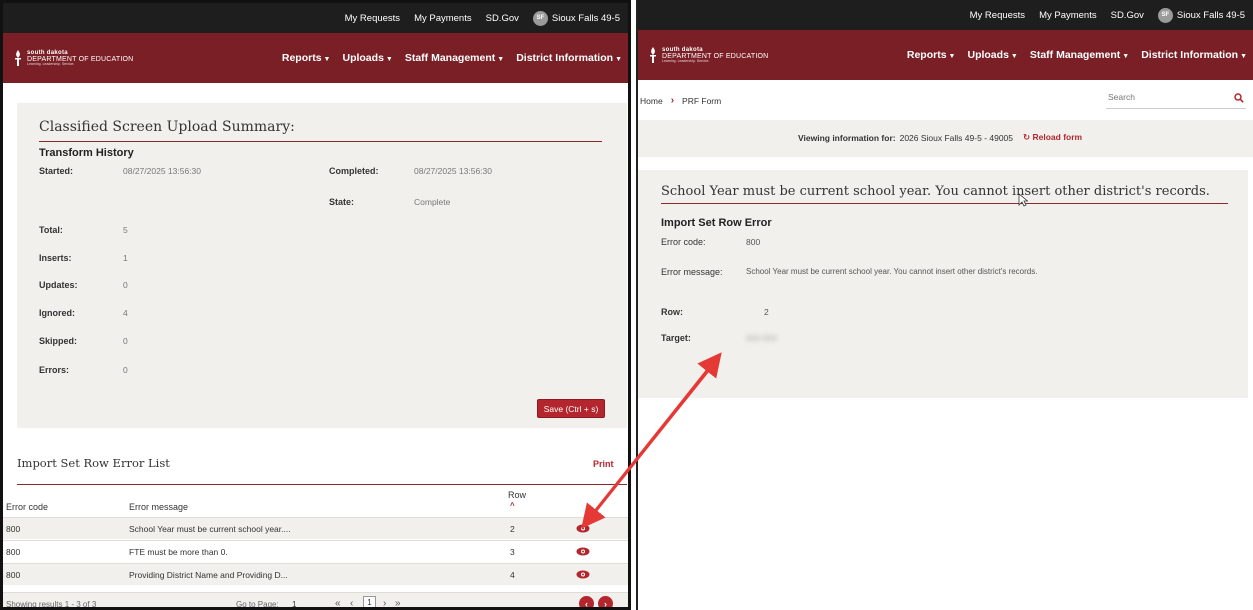 The width and height of the screenshot is (1253, 610). What do you see at coordinates (1239, 98) in the screenshot?
I see `search-icon` at bounding box center [1239, 98].